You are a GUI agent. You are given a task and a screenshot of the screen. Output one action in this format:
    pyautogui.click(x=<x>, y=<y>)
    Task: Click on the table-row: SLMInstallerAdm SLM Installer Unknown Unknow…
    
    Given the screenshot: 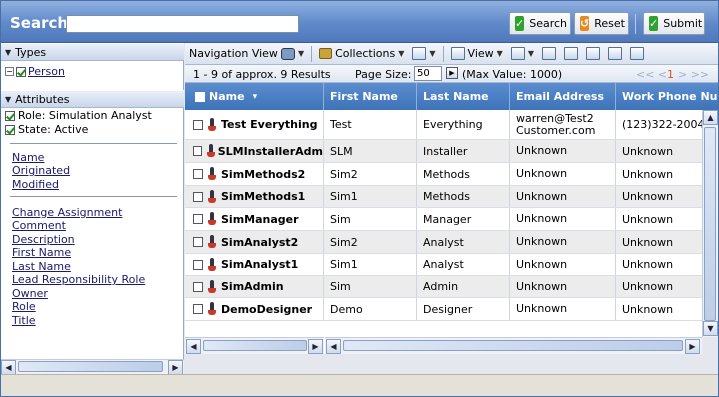 What is the action you would take?
    pyautogui.click(x=443, y=151)
    